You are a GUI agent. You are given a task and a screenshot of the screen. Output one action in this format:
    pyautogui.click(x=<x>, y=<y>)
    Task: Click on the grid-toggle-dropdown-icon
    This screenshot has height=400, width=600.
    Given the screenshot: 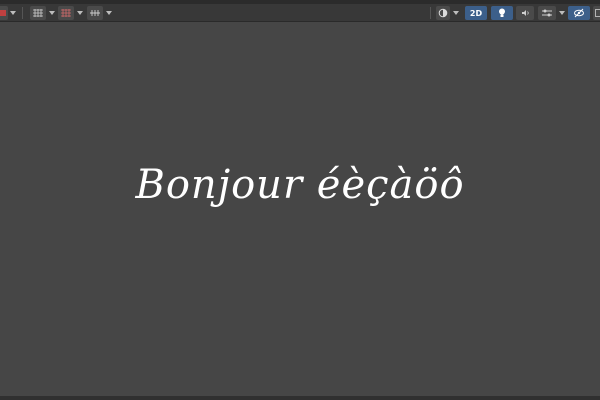 What is the action you would take?
    pyautogui.click(x=51, y=13)
    